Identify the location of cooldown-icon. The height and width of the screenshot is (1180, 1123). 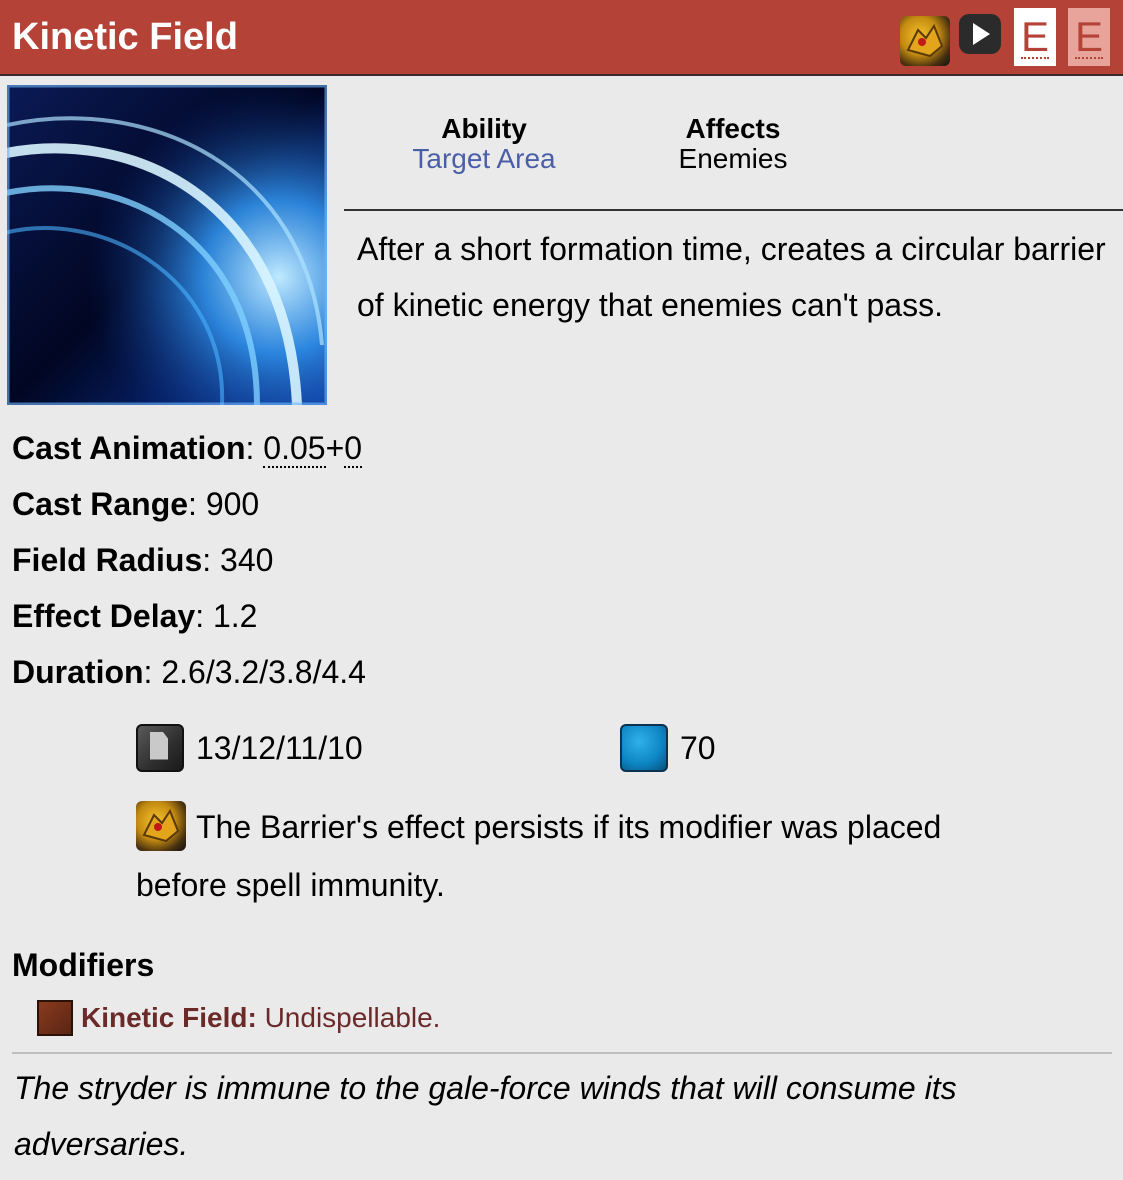
(160, 747).